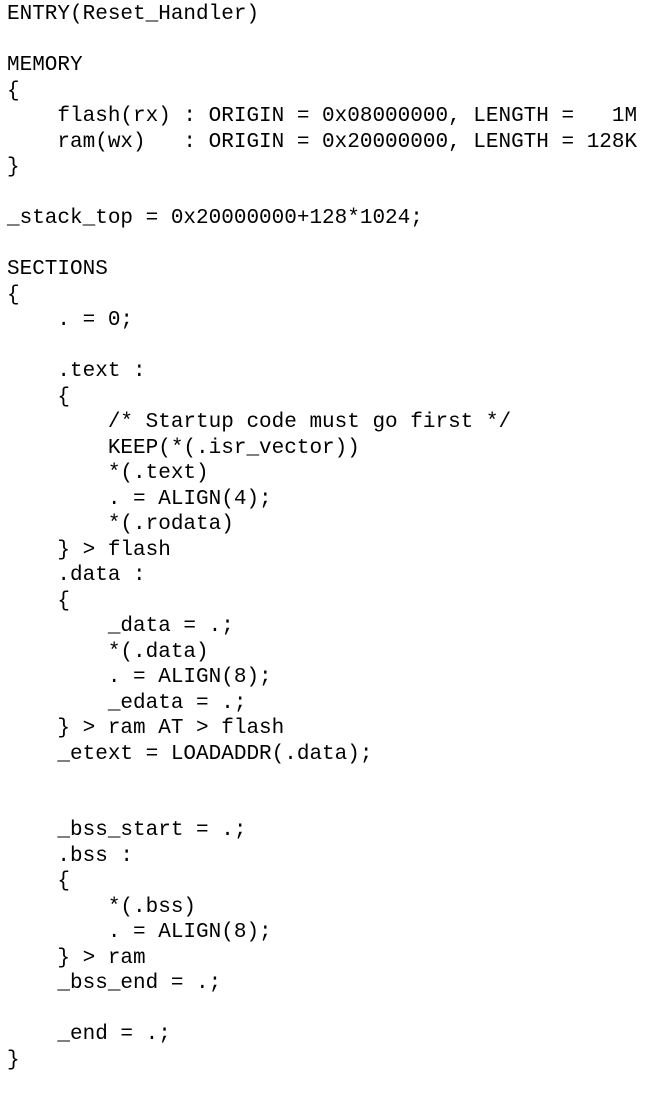 Image resolution: width=652 pixels, height=1095 pixels. What do you see at coordinates (70, 856) in the screenshot?
I see `code-line: .bss :` at bounding box center [70, 856].